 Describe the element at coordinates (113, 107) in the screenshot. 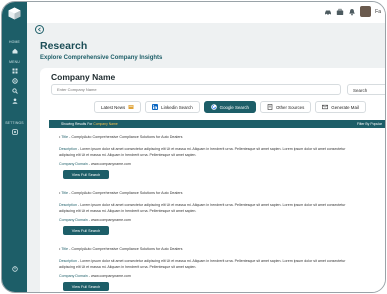

I see `tab-label: Latest News` at that location.